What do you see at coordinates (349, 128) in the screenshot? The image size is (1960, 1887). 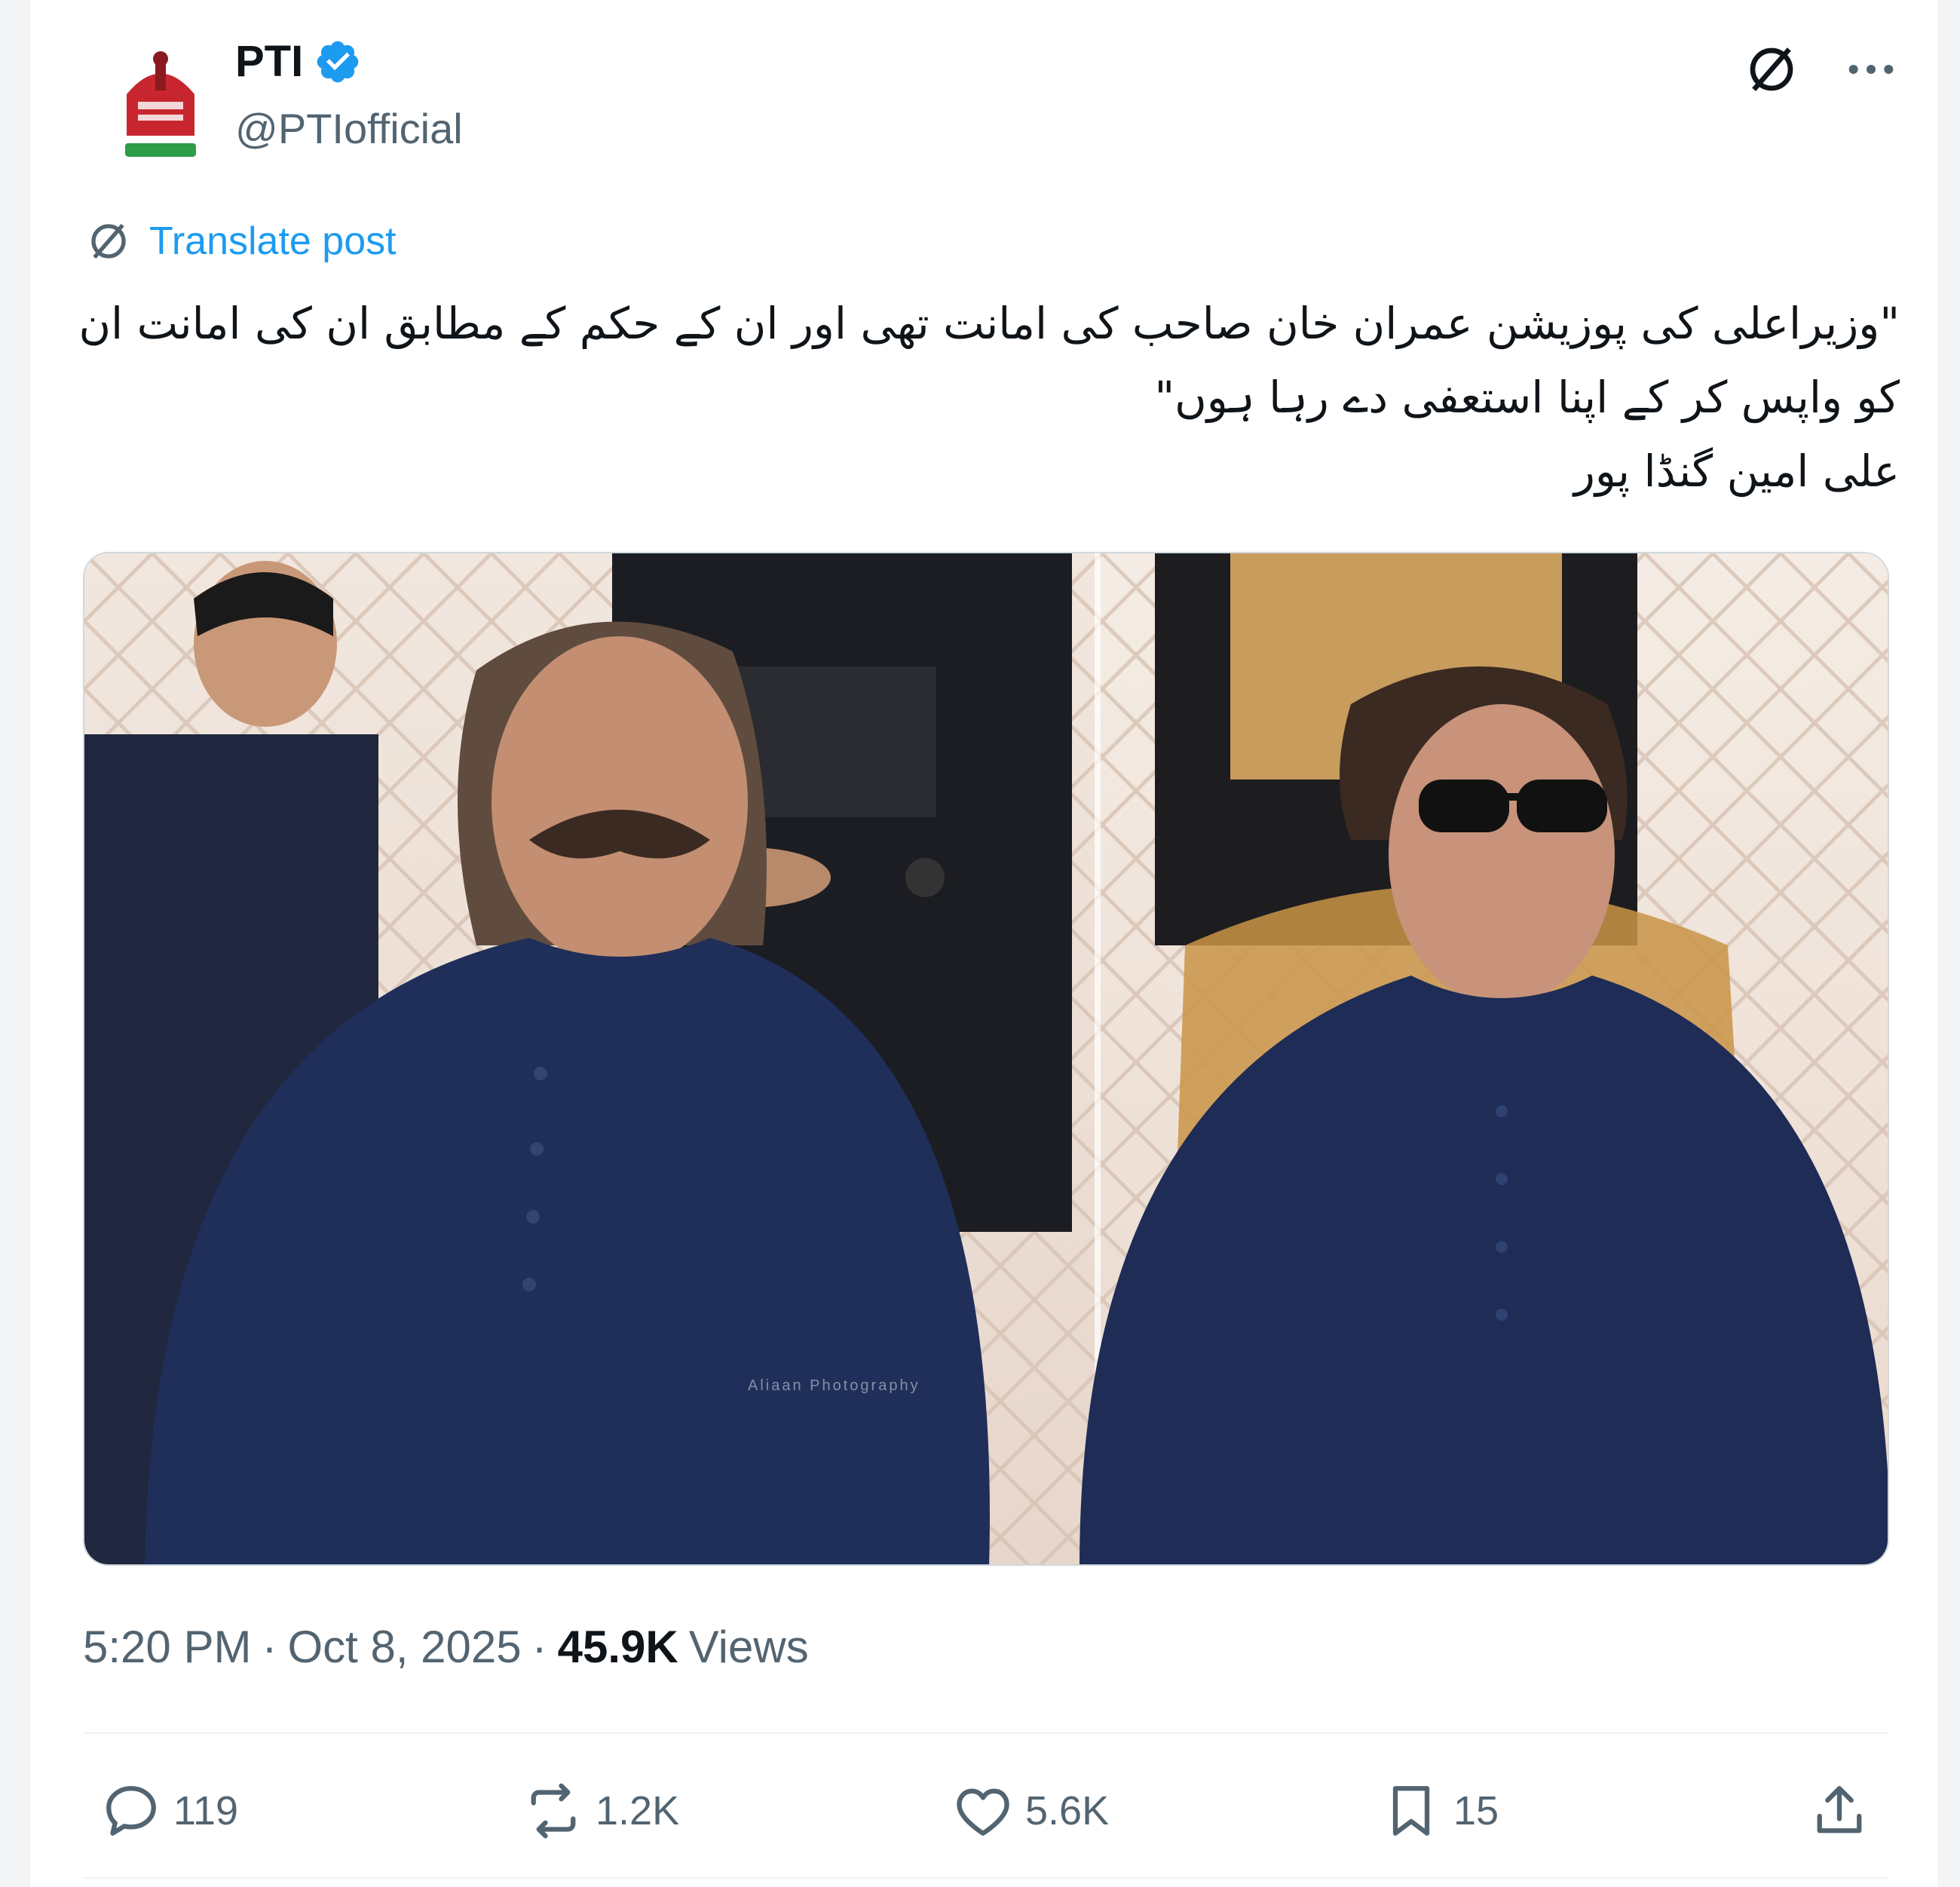 I see `author-handle: @PTIofficial` at bounding box center [349, 128].